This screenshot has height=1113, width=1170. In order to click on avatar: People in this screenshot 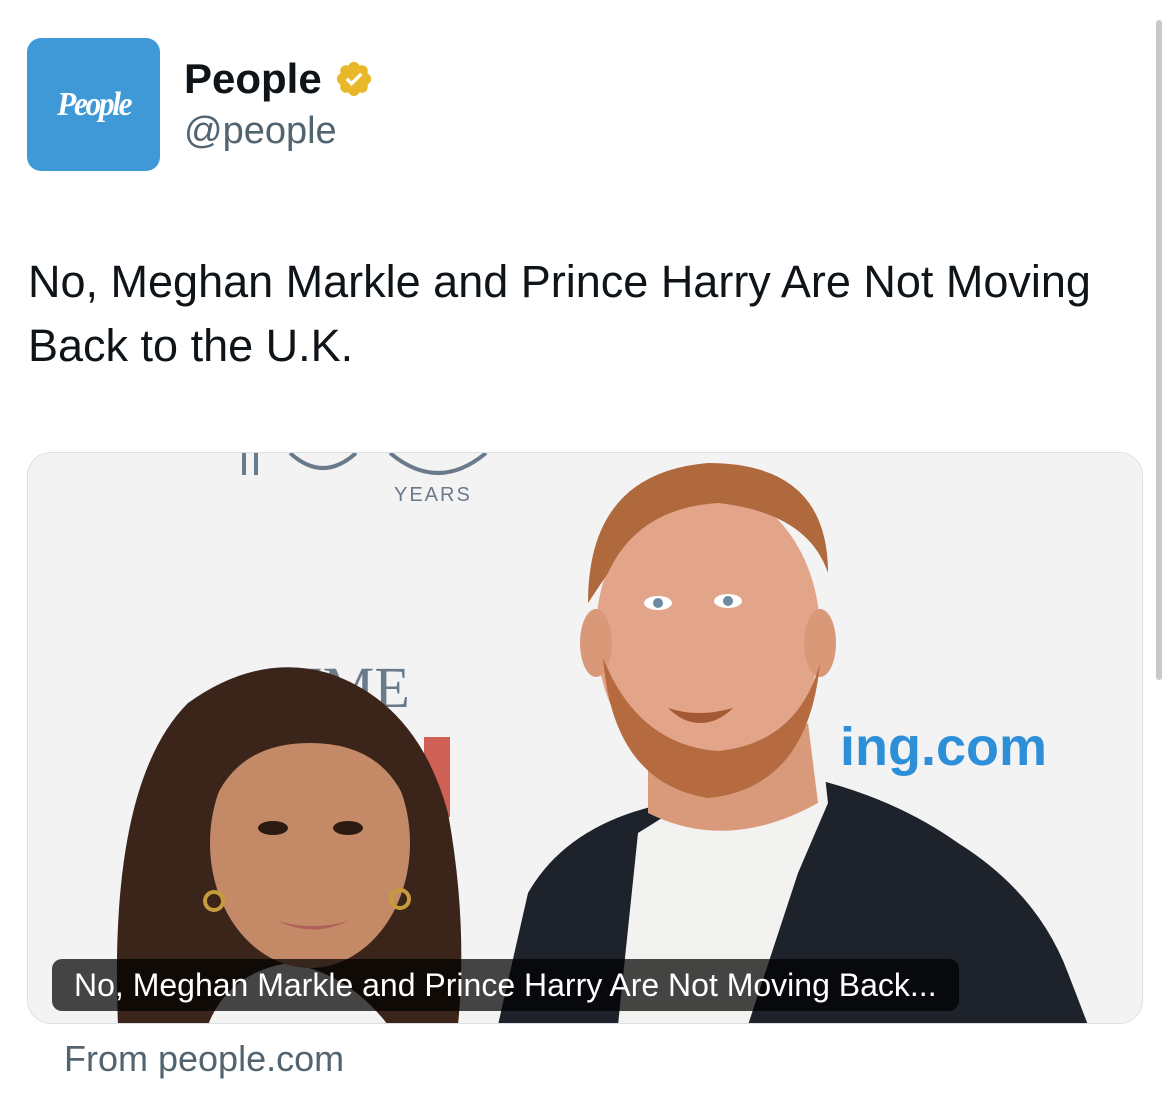, I will do `click(93, 104)`.